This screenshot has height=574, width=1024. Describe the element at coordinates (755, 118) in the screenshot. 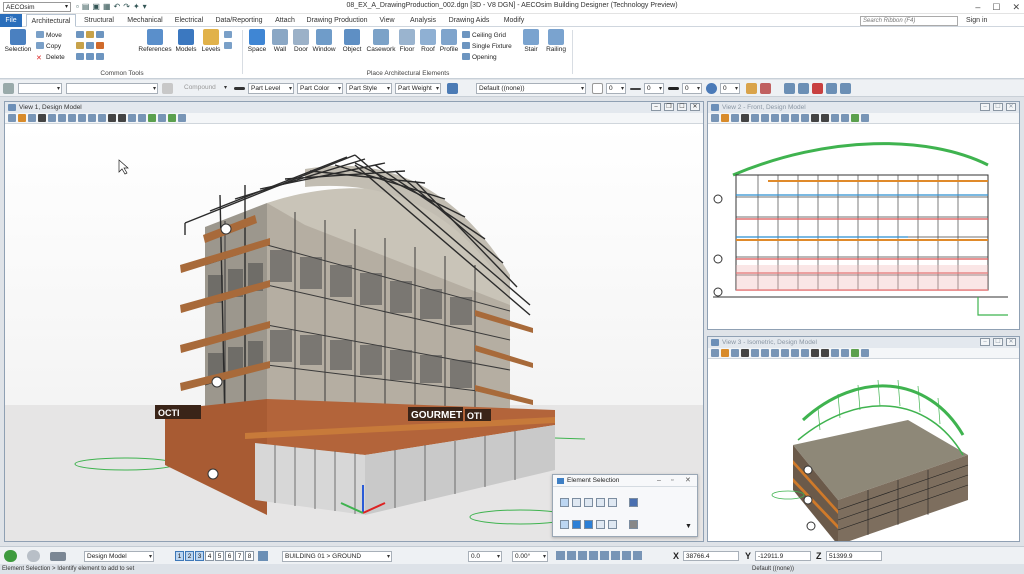

I see `zoom-in-icon` at that location.